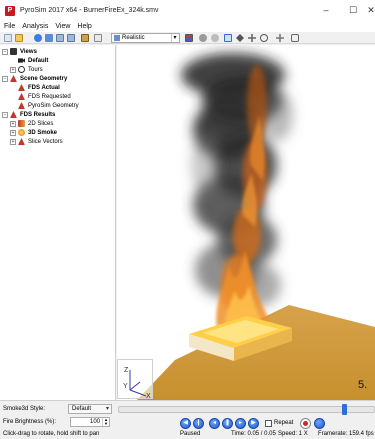 The width and height of the screenshot is (375, 439). What do you see at coordinates (28, 51) in the screenshot?
I see `tree-item-label: Views` at bounding box center [28, 51].